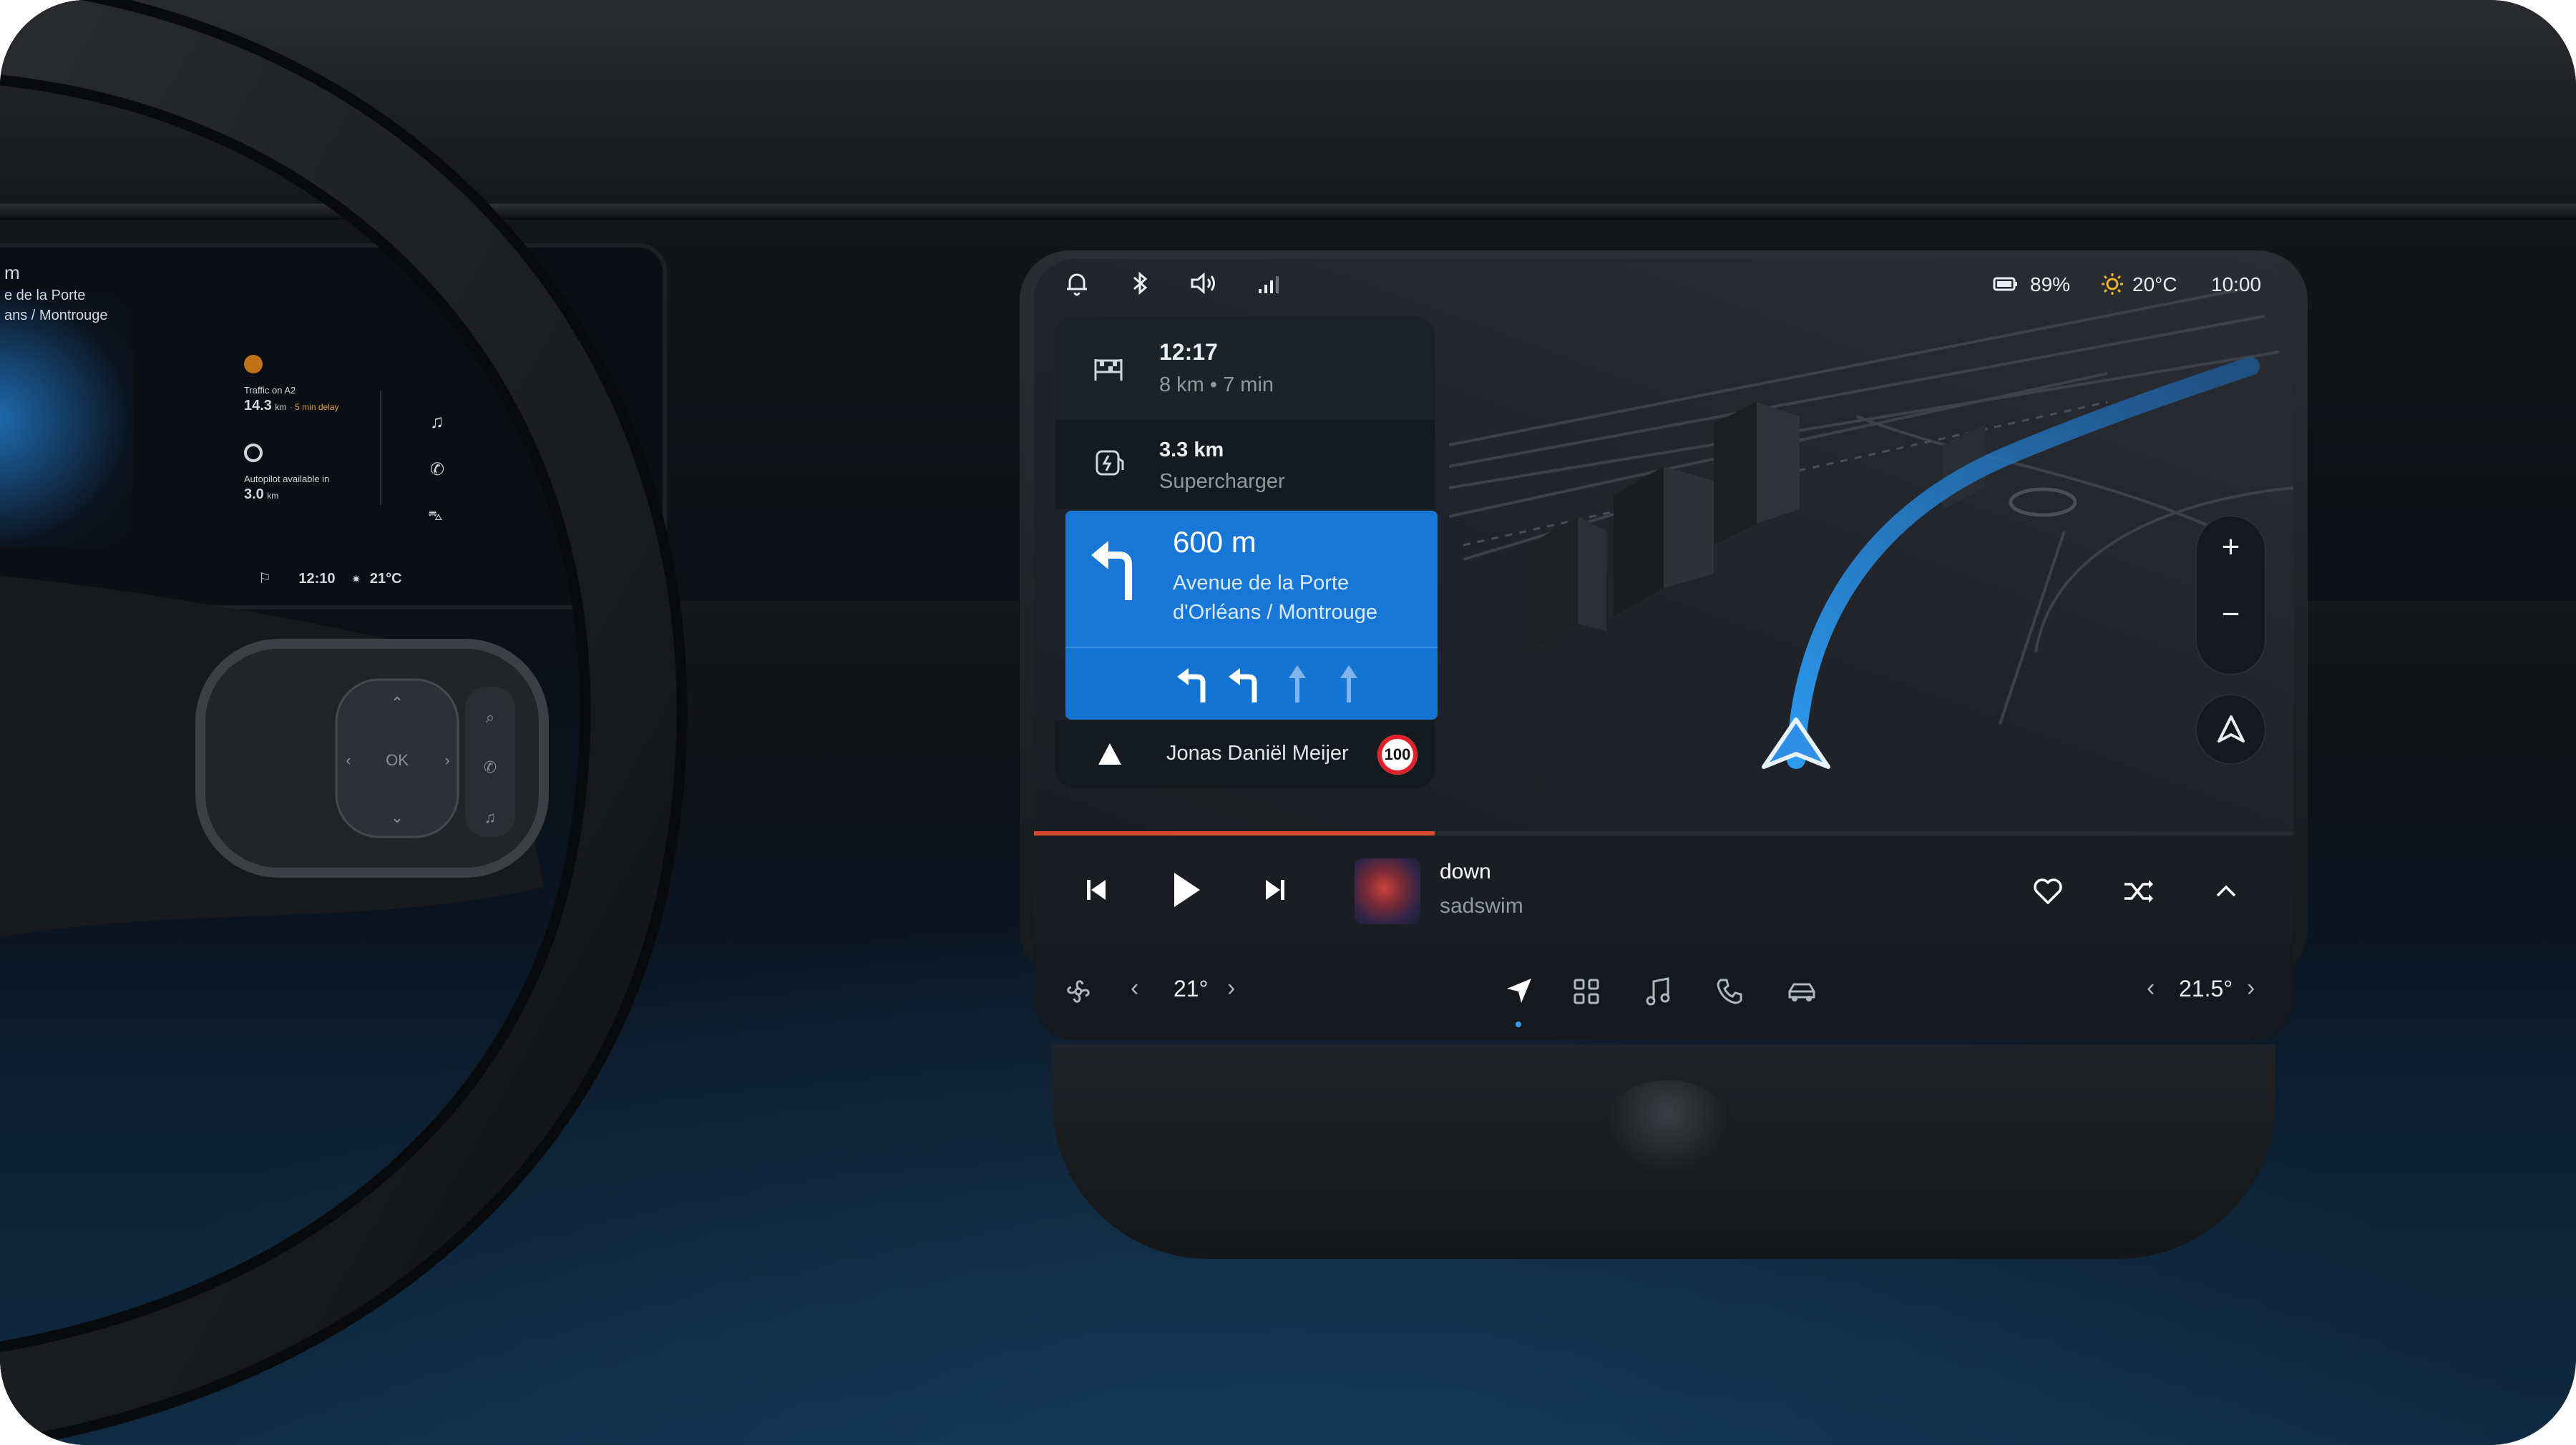  What do you see at coordinates (1231, 988) in the screenshot?
I see `driver-temp-increase: ›` at bounding box center [1231, 988].